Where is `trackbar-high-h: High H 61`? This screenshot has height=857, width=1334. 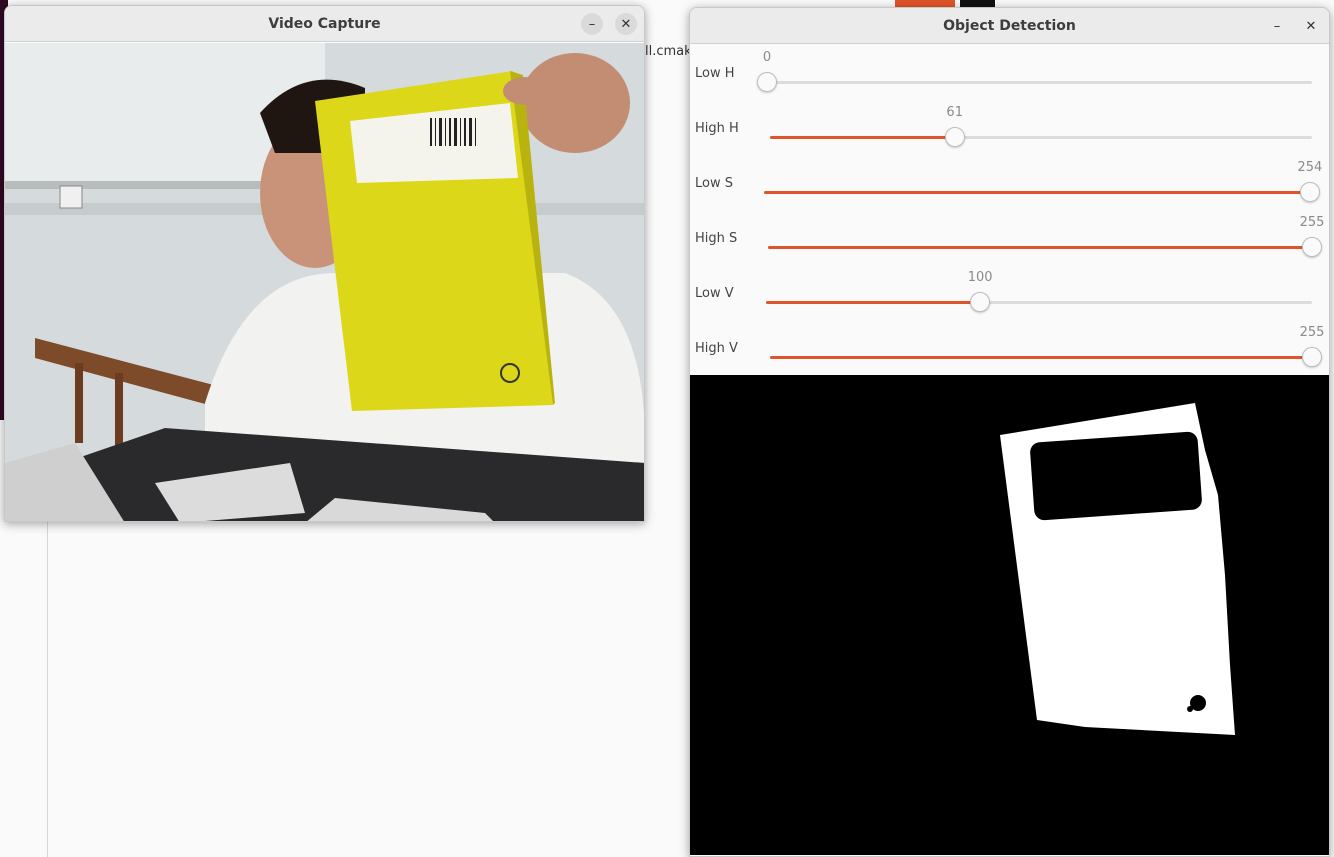
trackbar-high-h: High H 61 is located at coordinates (1009, 127).